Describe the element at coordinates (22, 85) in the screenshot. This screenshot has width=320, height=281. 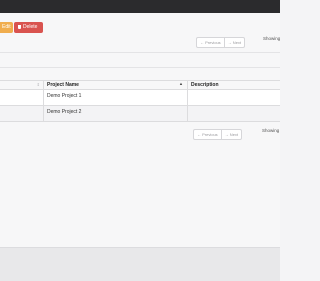
I see `column-header-select: ⇕` at that location.